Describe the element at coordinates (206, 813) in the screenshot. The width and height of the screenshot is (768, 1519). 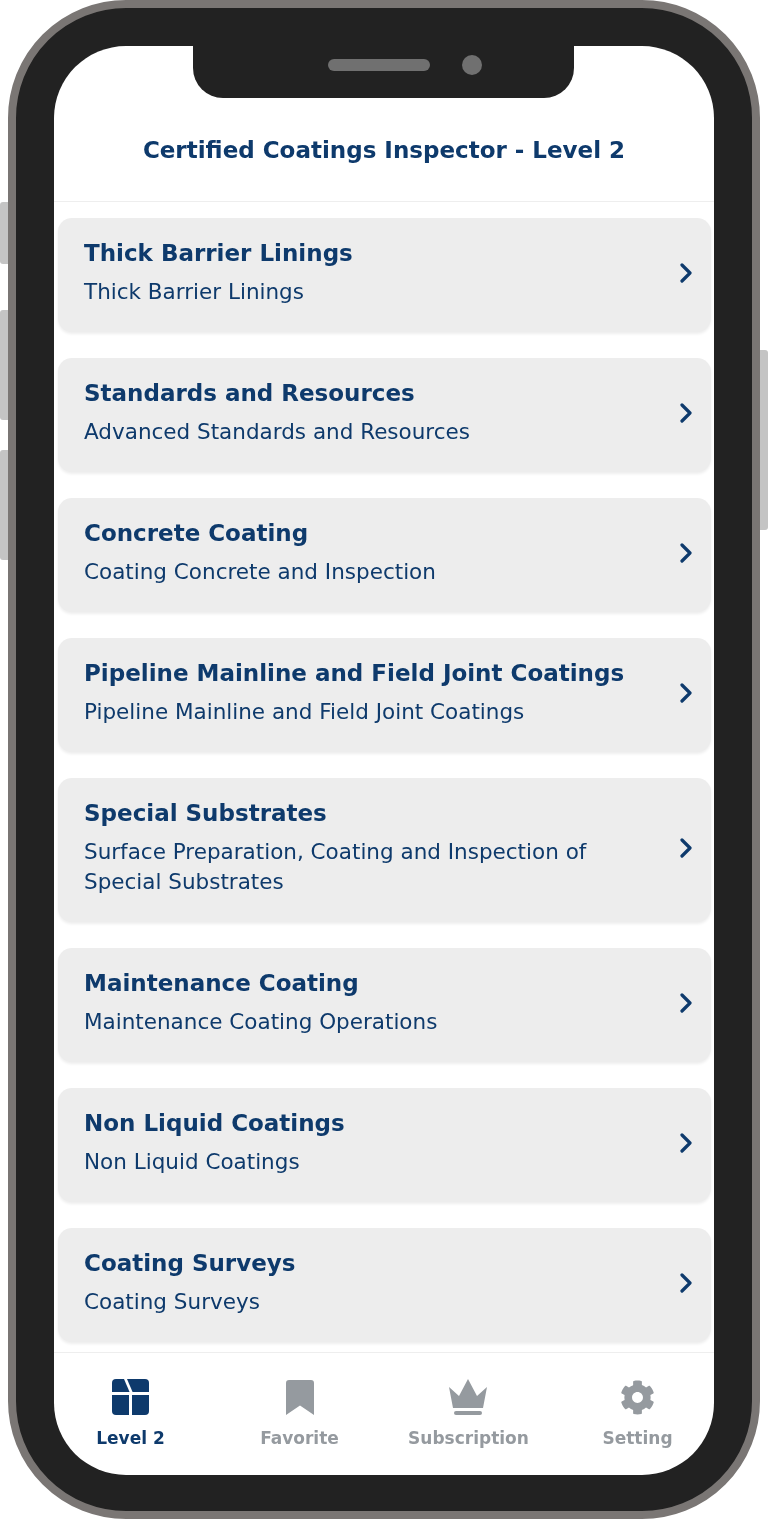
I see `course-title: Special Substrates` at that location.